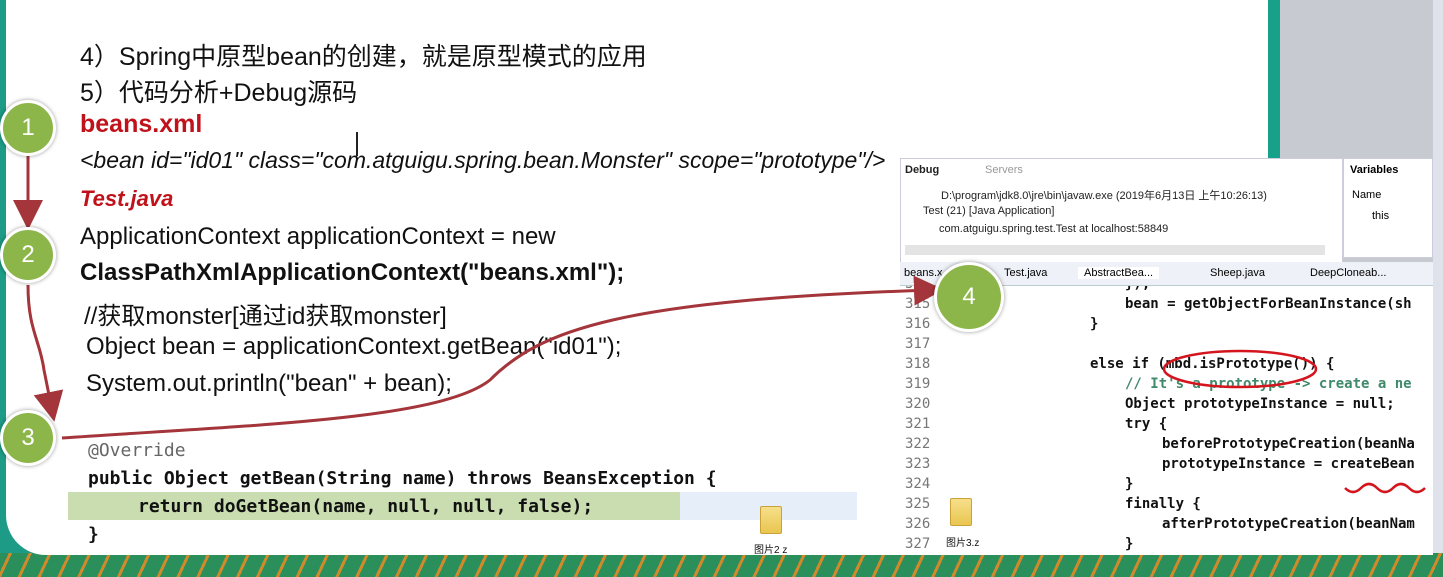 This screenshot has height=577, width=1443. I want to click on step-3-badge: 3, so click(28, 438).